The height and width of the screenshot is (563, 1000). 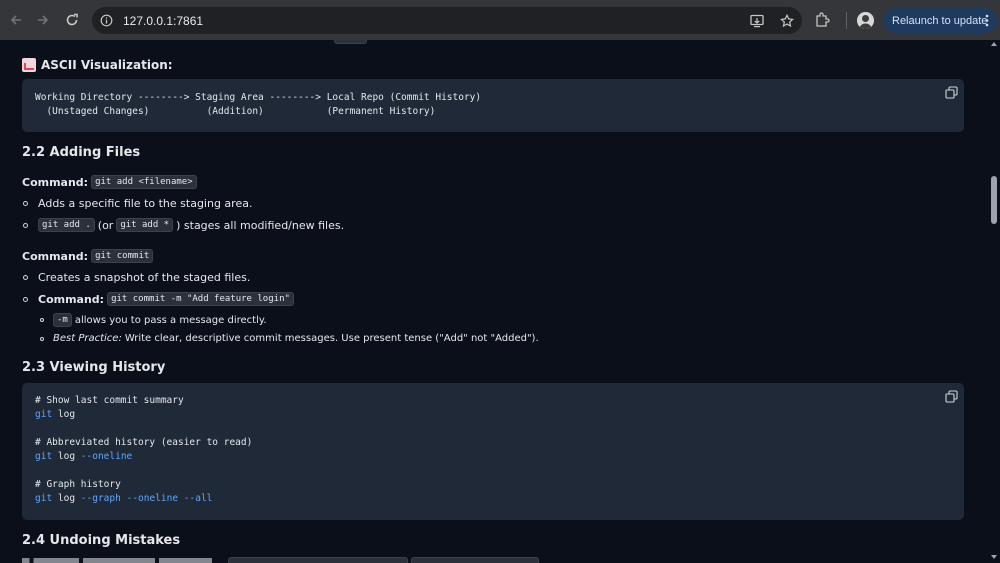 What do you see at coordinates (81, 152) in the screenshot?
I see `adding-files-heading: 2.2 Adding Files` at bounding box center [81, 152].